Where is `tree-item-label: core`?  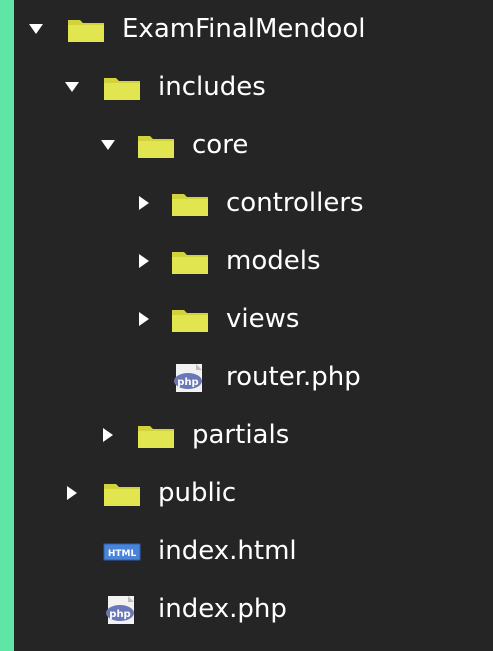 tree-item-label: core is located at coordinates (220, 145).